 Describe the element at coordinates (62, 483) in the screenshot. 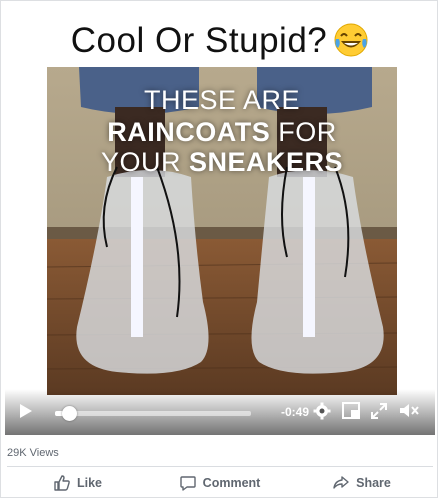

I see `thumbs-up-icon` at that location.